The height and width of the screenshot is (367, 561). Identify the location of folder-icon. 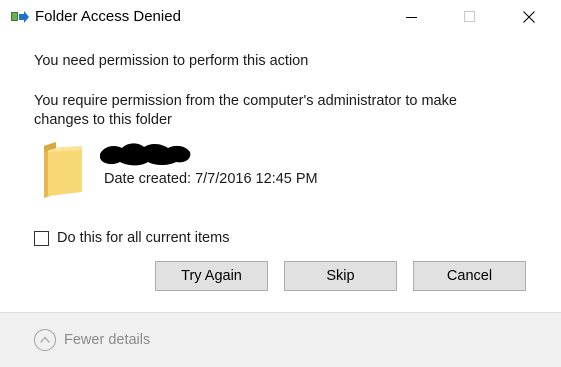
(63, 170).